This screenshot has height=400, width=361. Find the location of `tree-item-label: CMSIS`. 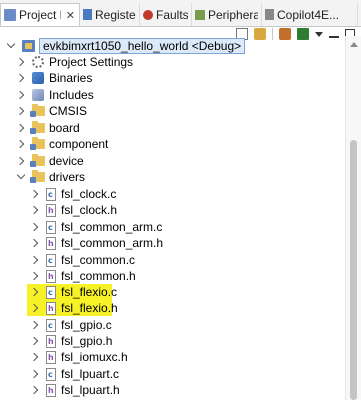

tree-item-label: CMSIS is located at coordinates (68, 111).